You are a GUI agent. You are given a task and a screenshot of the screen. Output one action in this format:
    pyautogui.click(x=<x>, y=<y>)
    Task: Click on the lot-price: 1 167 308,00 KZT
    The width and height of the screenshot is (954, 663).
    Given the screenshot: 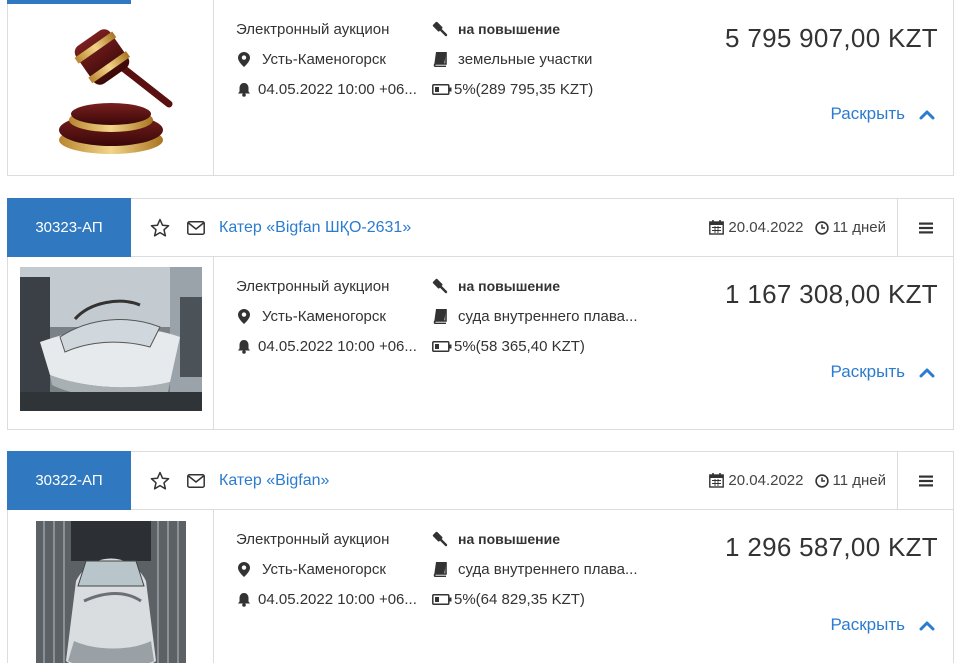 What is the action you would take?
    pyautogui.click(x=831, y=294)
    